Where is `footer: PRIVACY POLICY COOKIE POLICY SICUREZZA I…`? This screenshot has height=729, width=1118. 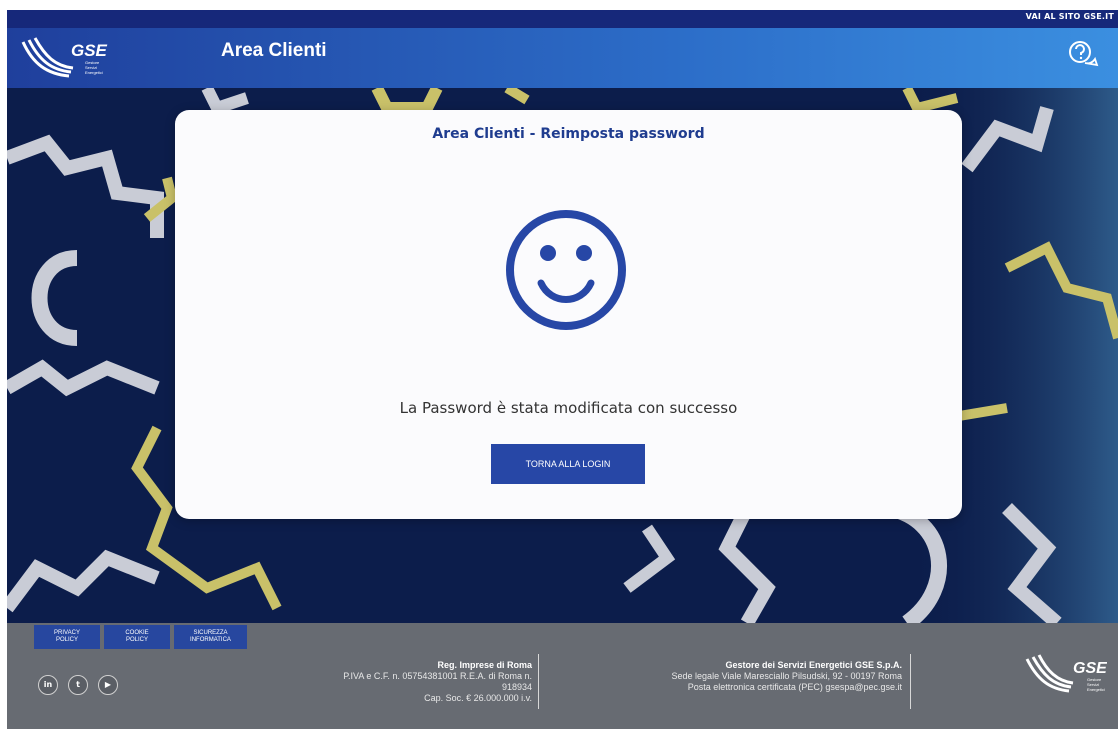 footer: PRIVACY POLICY COOKIE POLICY SICUREZZA I… is located at coordinates (562, 676).